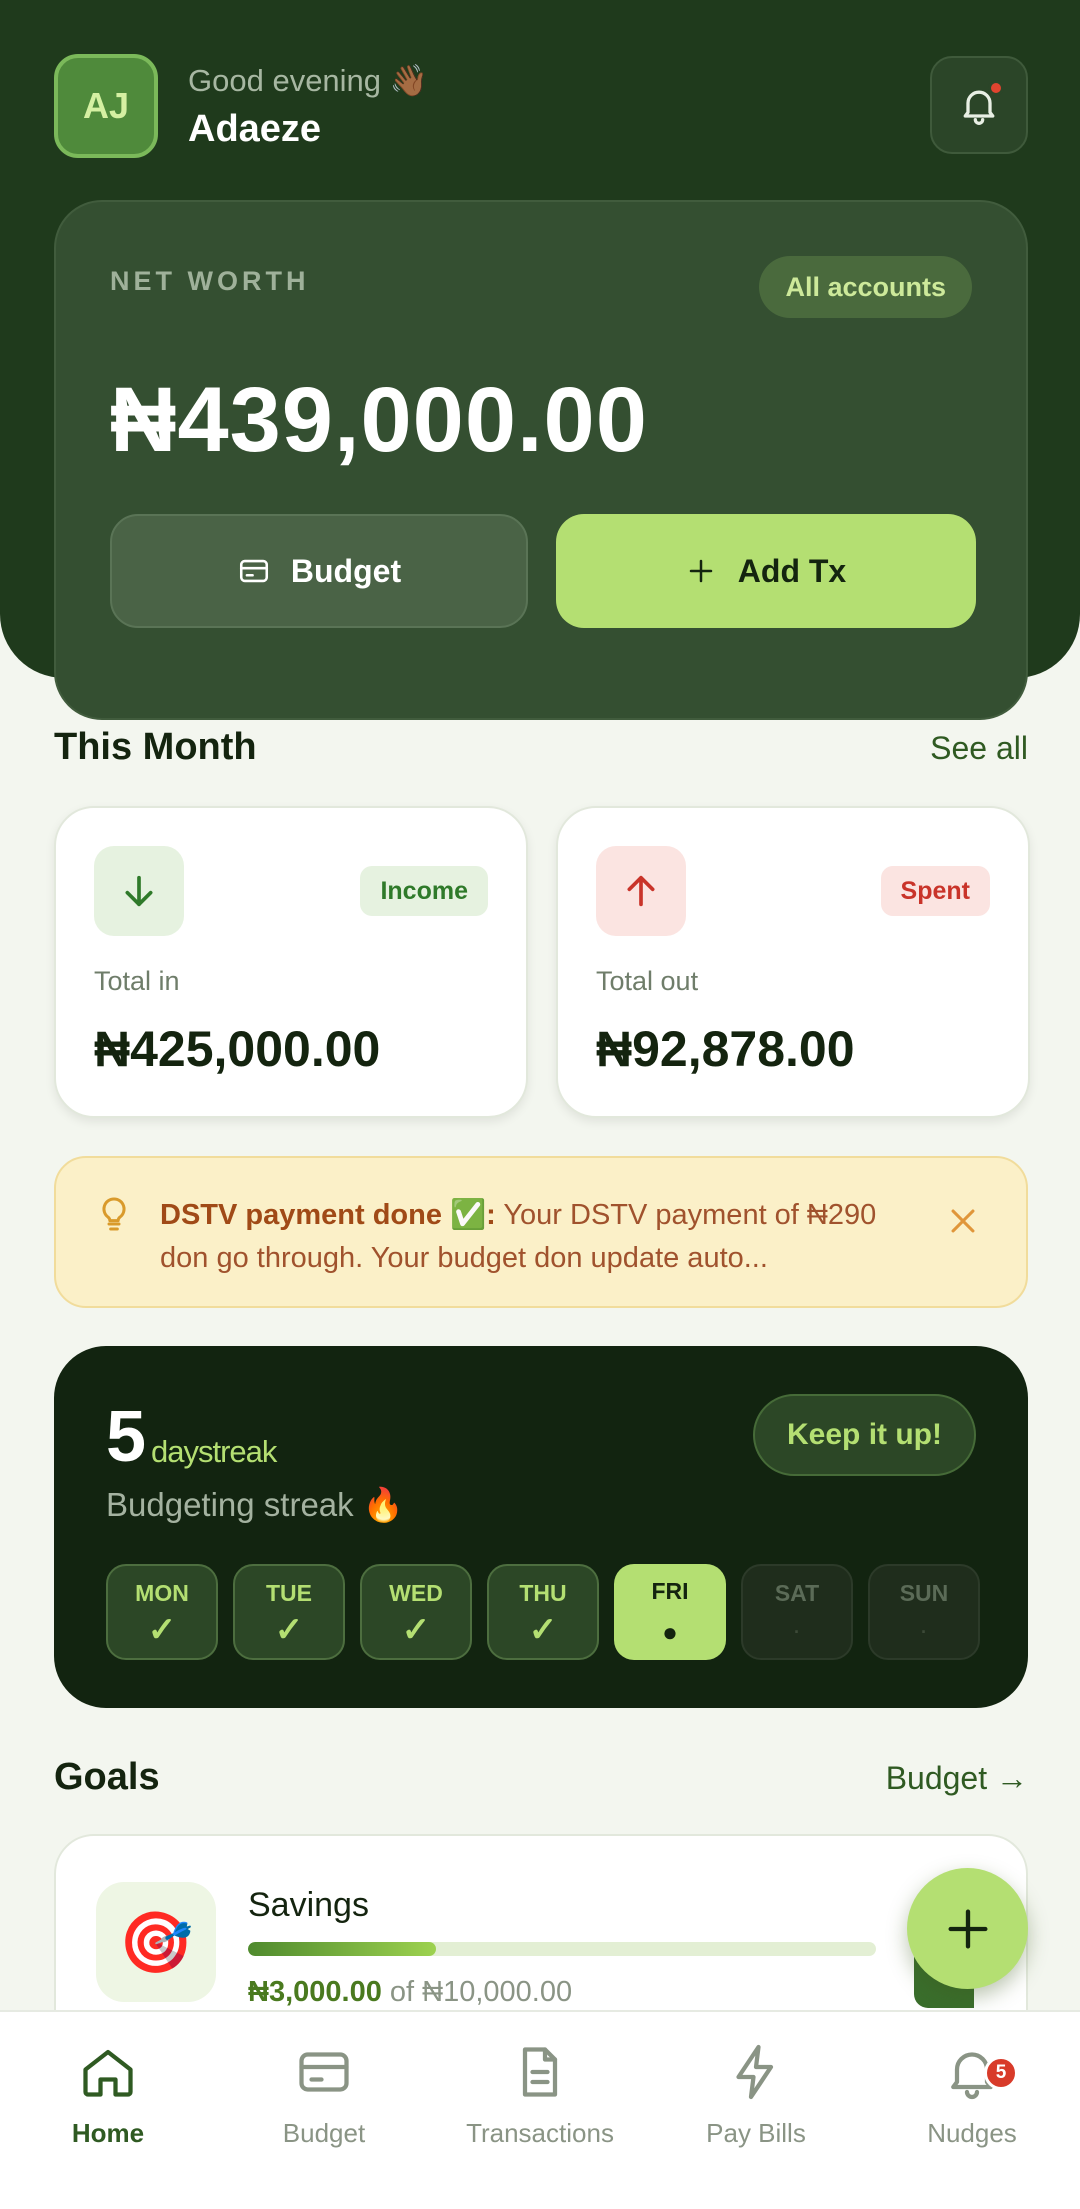 This screenshot has height=2209, width=1080. What do you see at coordinates (107, 1777) in the screenshot?
I see `goals-title: Goals` at bounding box center [107, 1777].